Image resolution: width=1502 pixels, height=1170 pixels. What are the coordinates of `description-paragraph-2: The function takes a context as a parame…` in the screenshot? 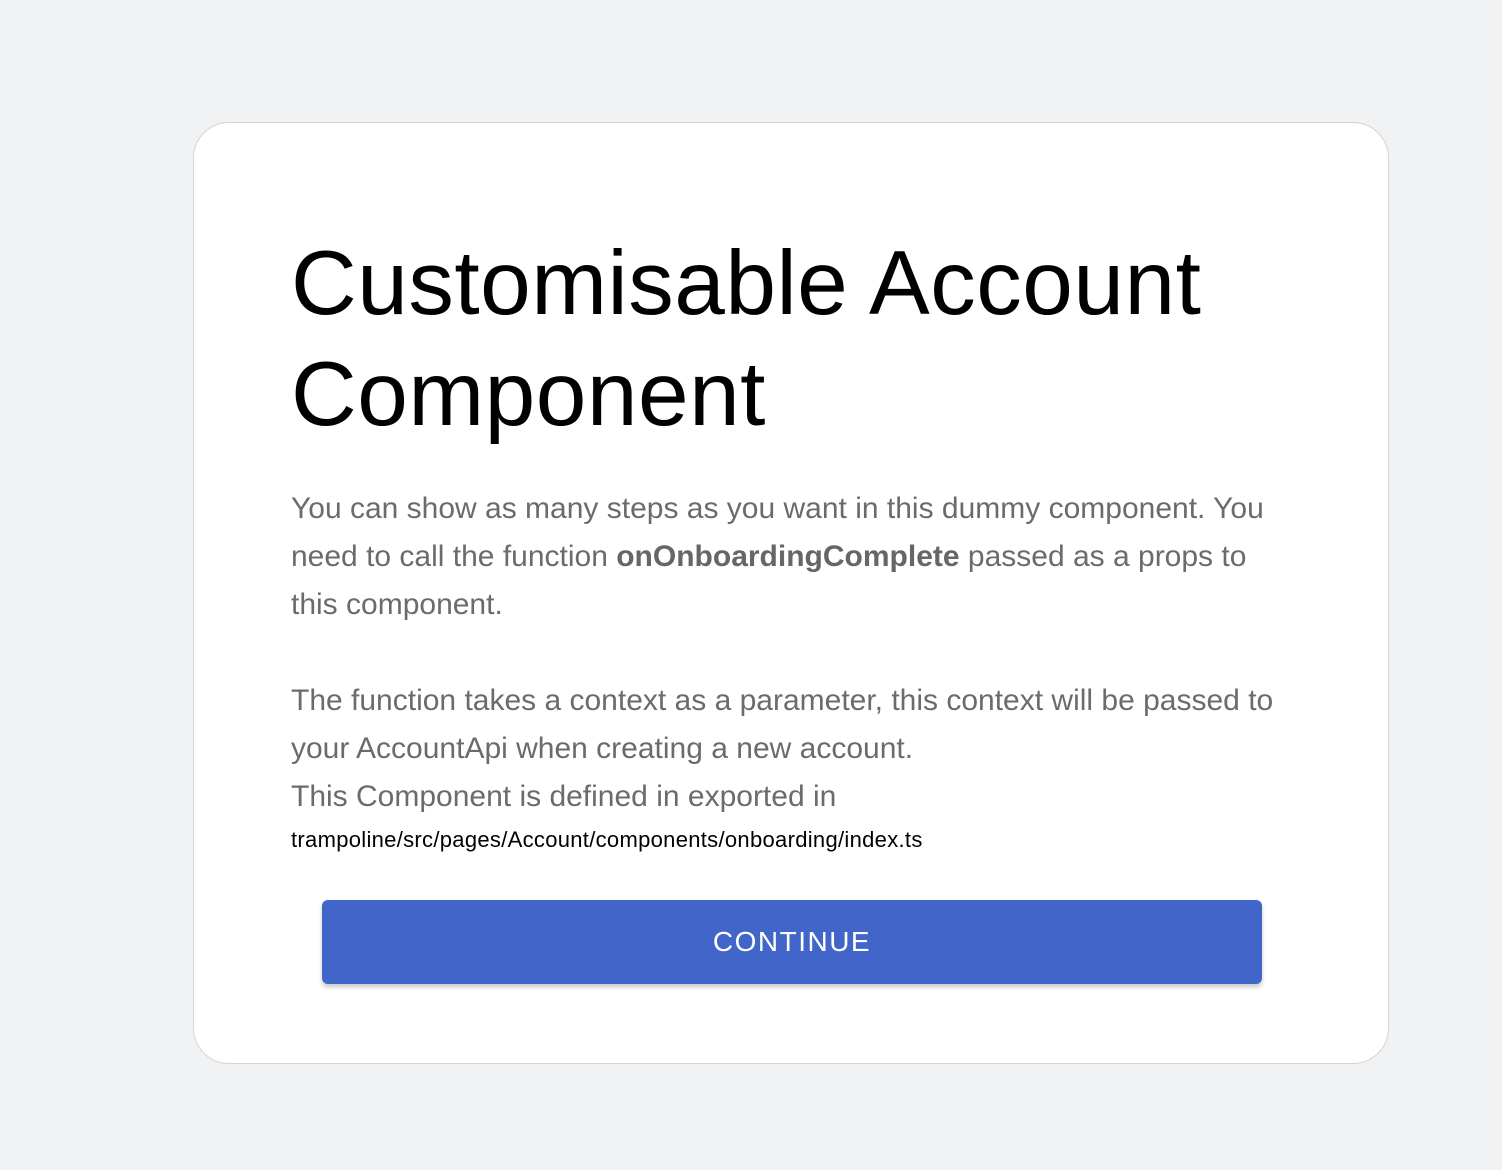 It's located at (782, 724).